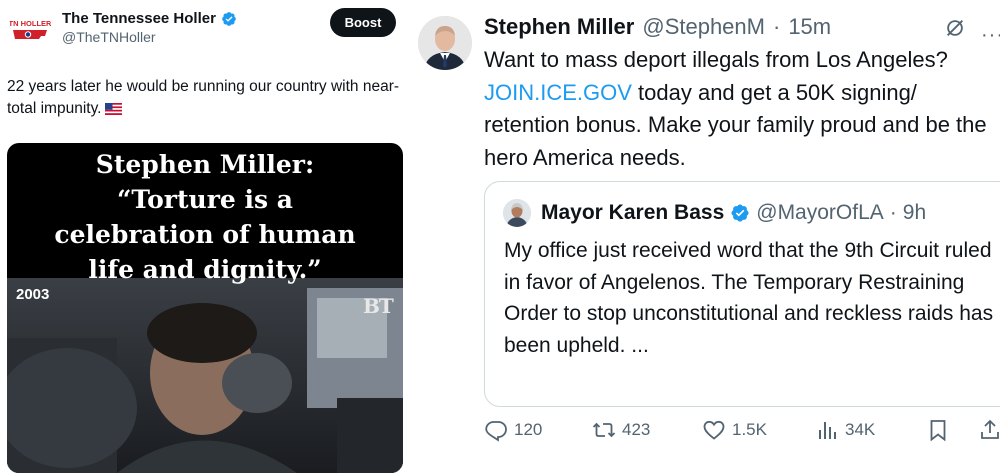 This screenshot has height=475, width=1000. Describe the element at coordinates (714, 430) in the screenshot. I see `heart-icon` at that location.